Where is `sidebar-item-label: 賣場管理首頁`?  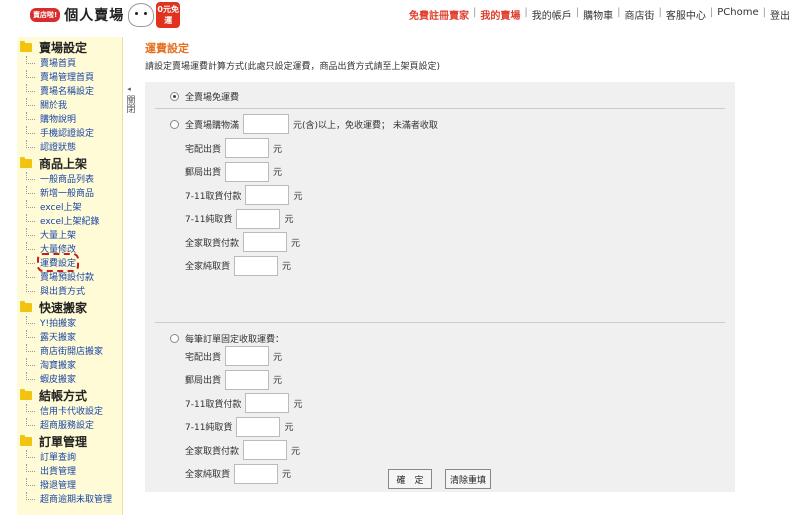
sidebar-item-label: 賣場管理首頁 is located at coordinates (67, 77).